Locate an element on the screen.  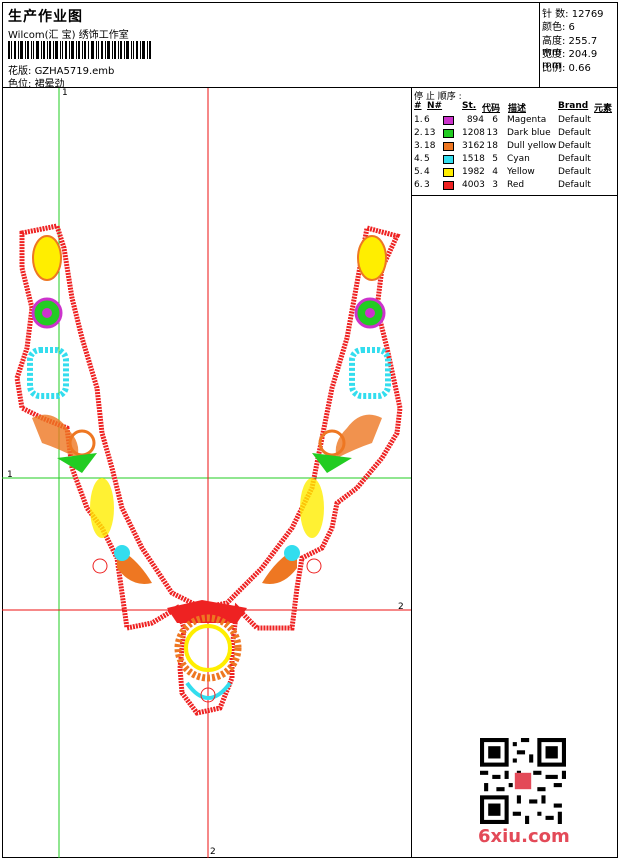
row-needle: 18 is located at coordinates (430, 146).